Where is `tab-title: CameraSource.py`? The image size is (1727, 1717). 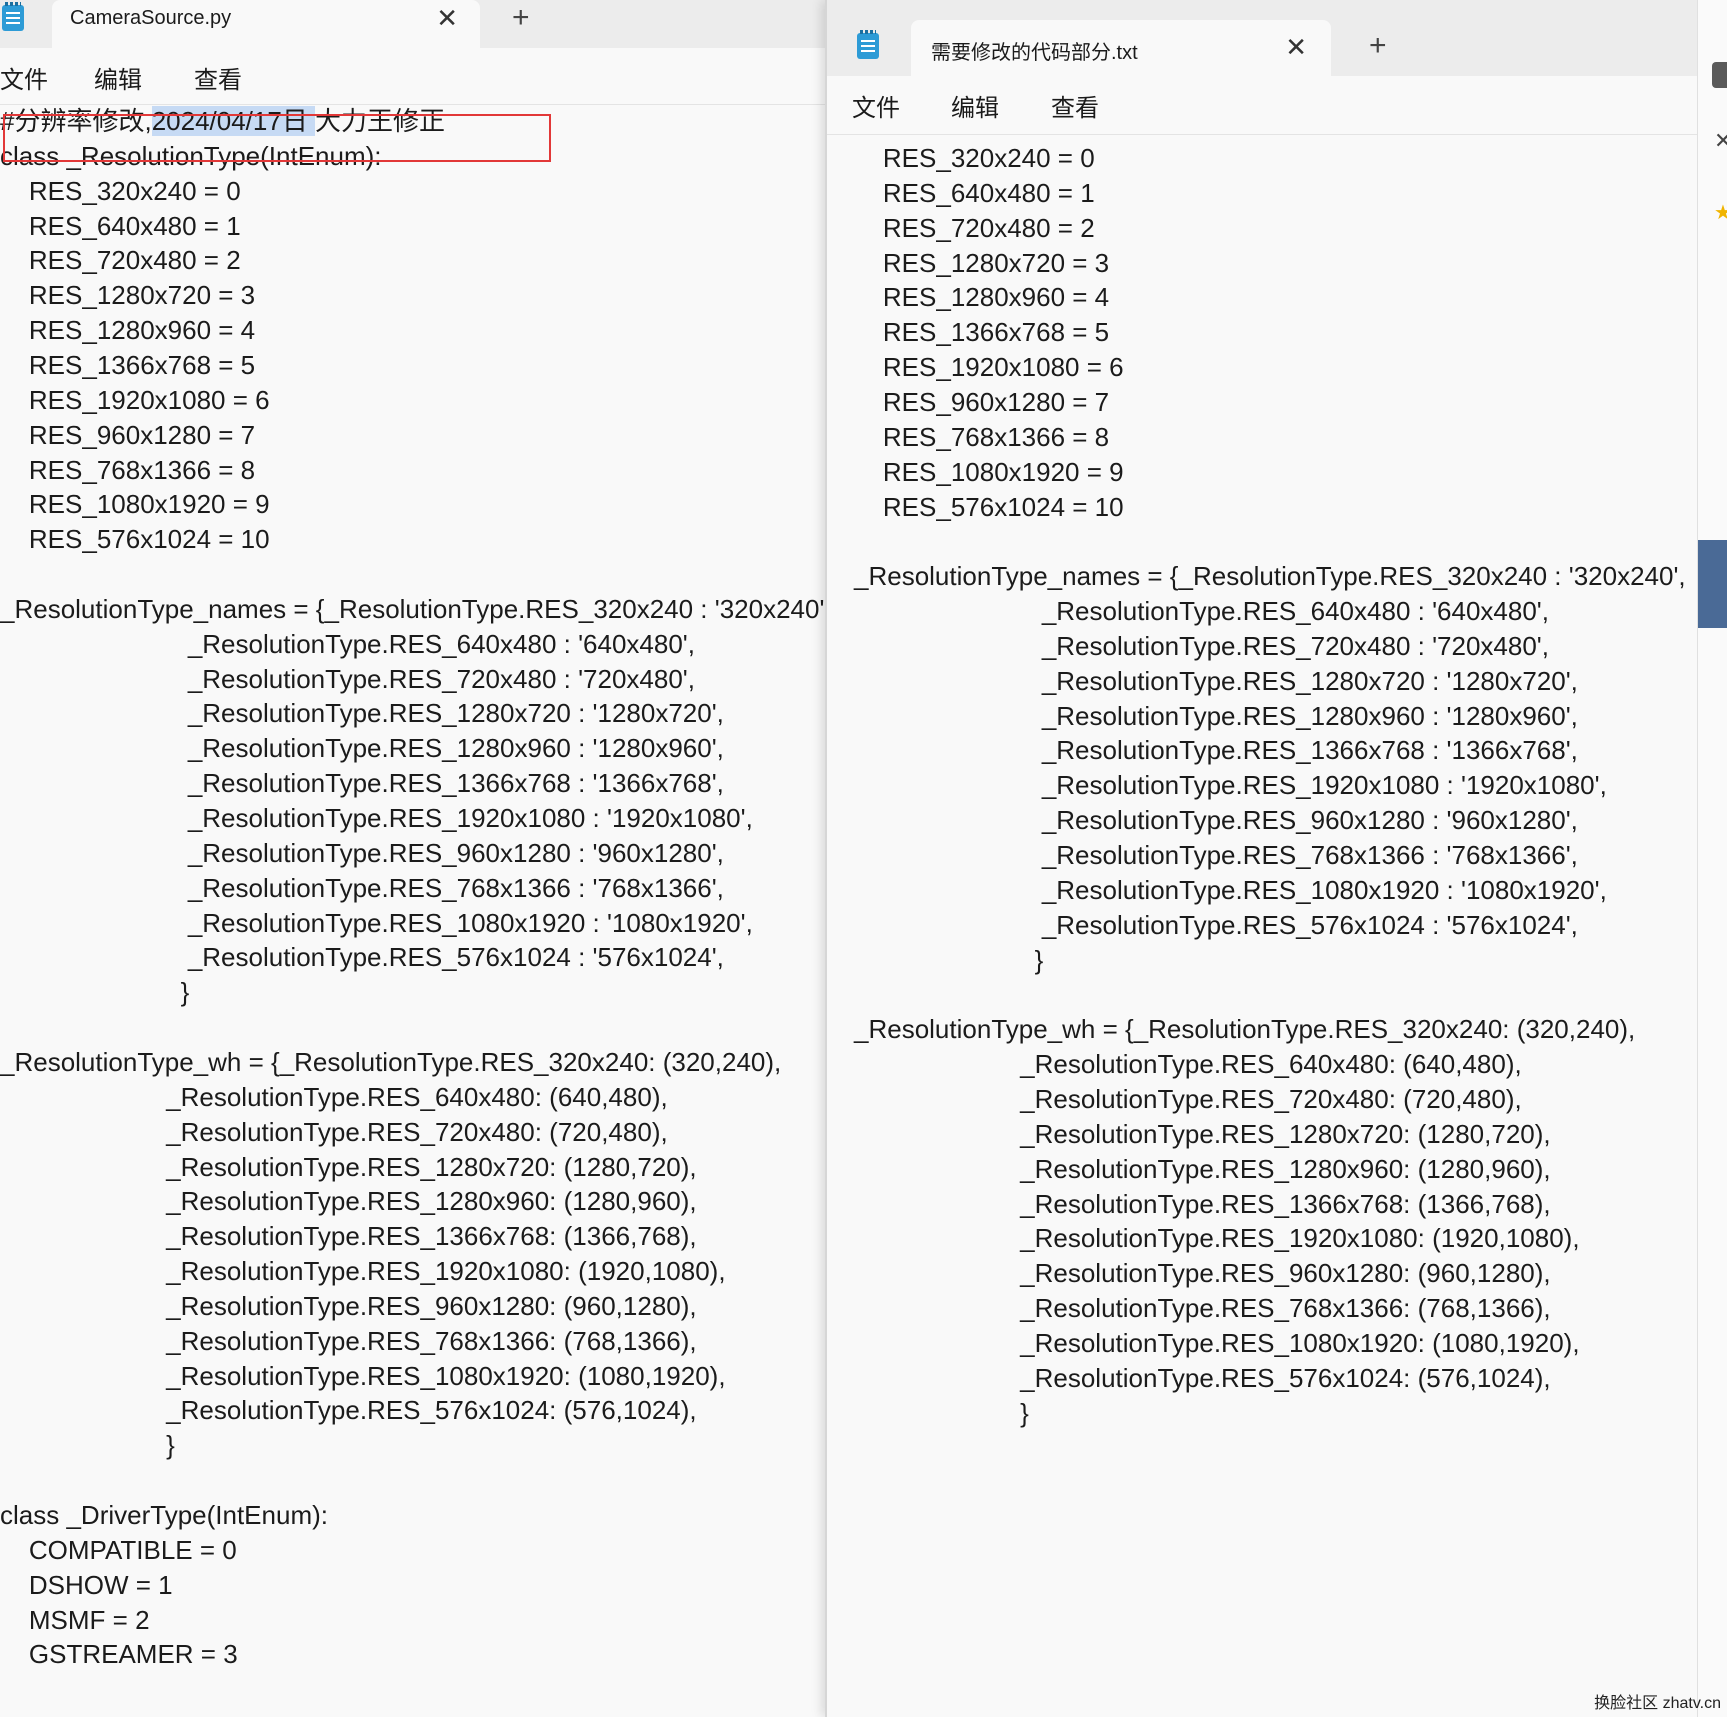 tab-title: CameraSource.py is located at coordinates (151, 18).